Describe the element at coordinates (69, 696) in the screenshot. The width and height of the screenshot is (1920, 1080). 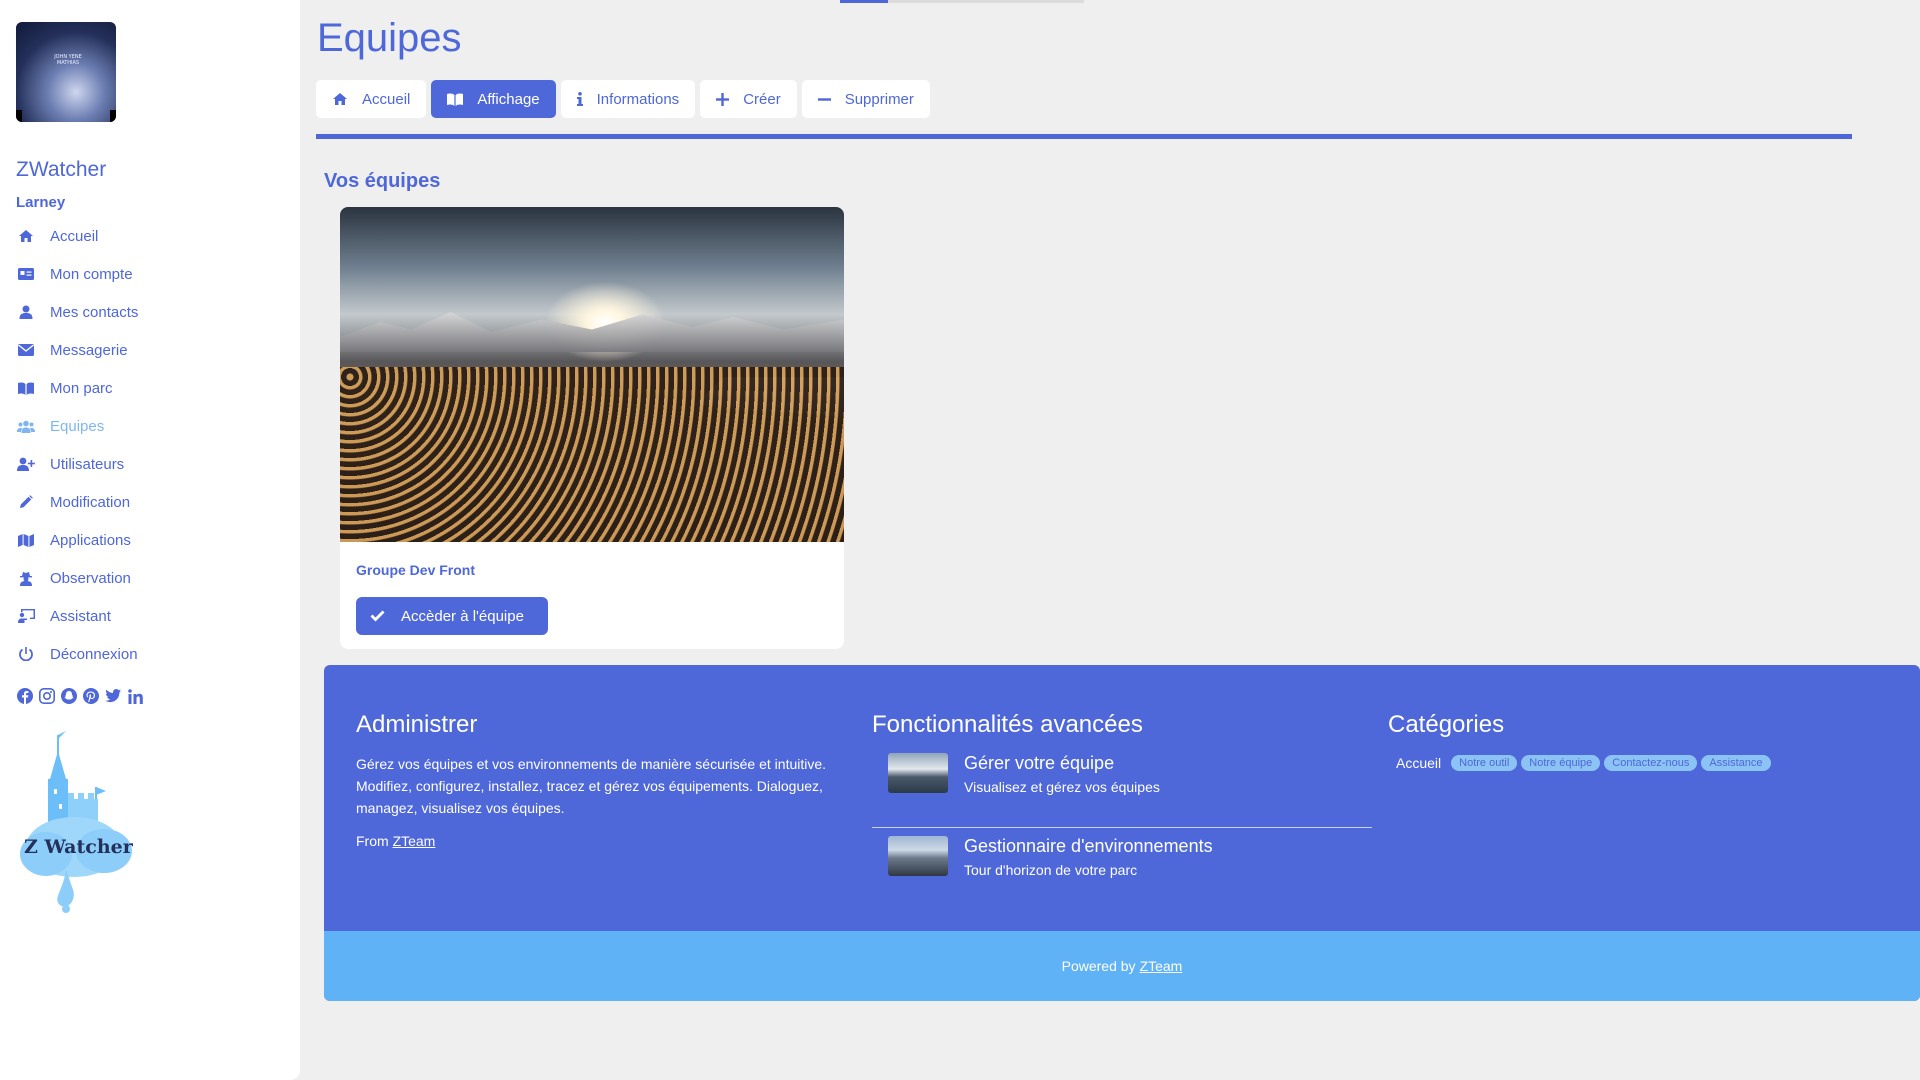
I see `snapchat-icon` at that location.